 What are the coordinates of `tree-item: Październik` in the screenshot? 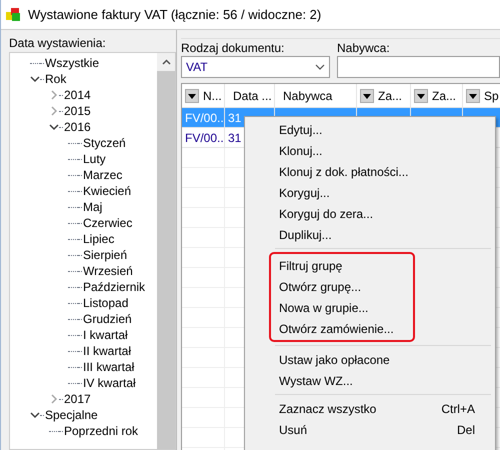 It's located at (114, 287).